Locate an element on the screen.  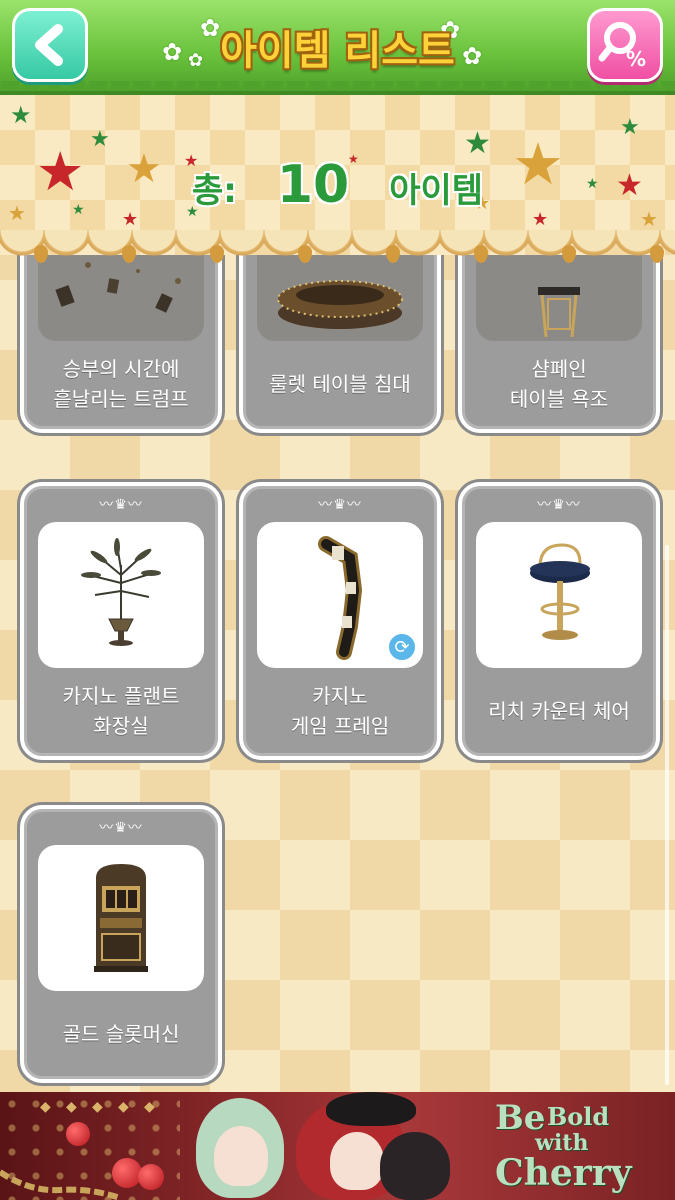
search-button: % is located at coordinates (625, 45).